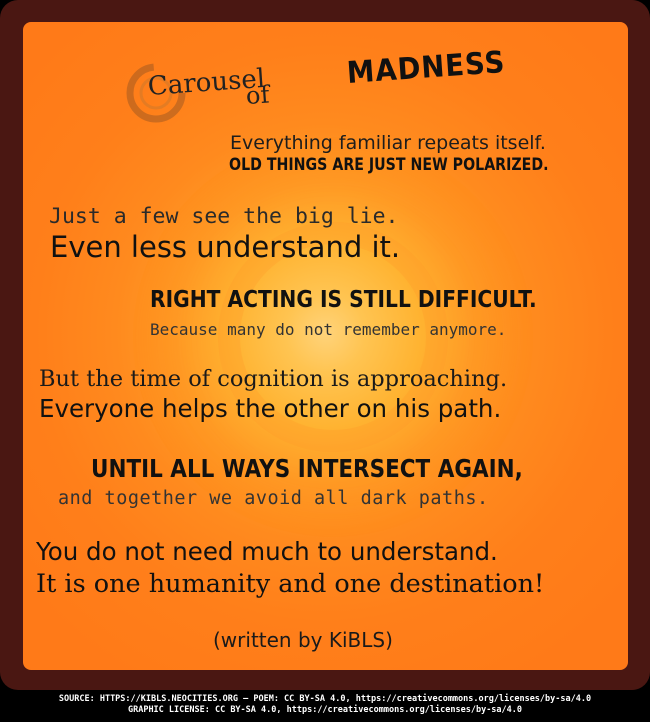  Describe the element at coordinates (290, 584) in the screenshot. I see `poem-line-12: It is one humanity and one destination!` at that location.